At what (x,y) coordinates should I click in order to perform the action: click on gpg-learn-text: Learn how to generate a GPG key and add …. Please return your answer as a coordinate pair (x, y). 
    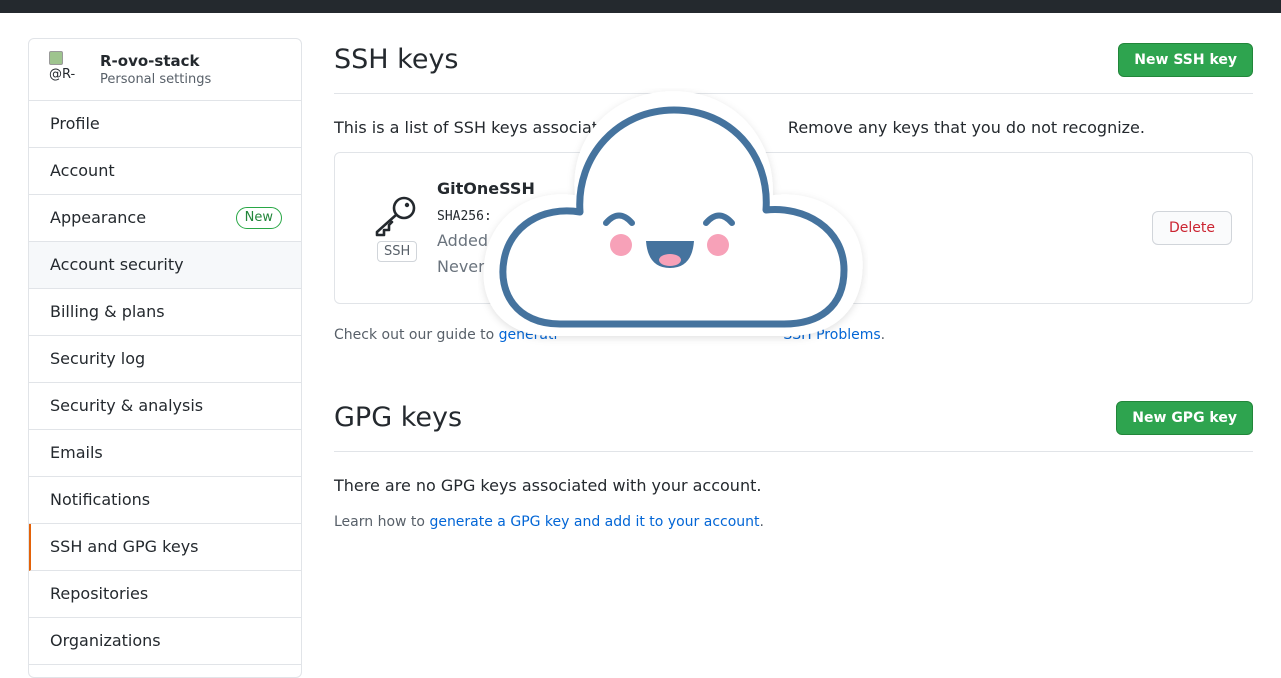
    Looking at the image, I should click on (549, 522).